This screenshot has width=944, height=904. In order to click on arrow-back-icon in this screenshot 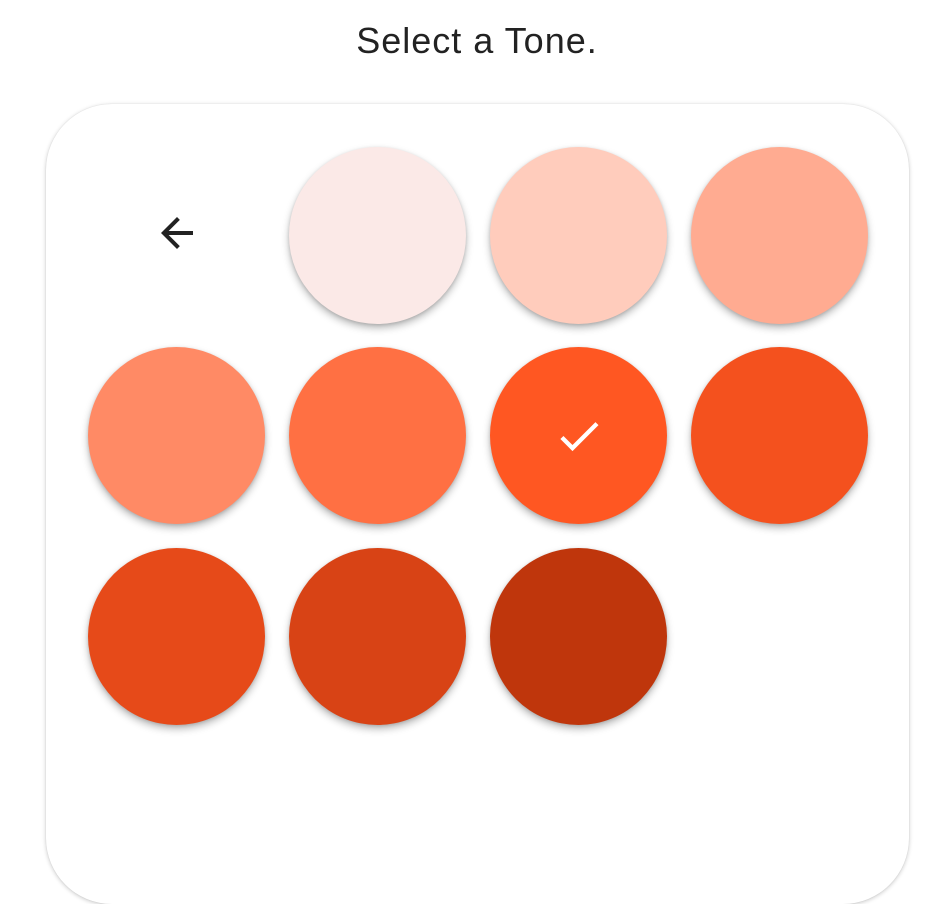, I will do `click(177, 235)`.